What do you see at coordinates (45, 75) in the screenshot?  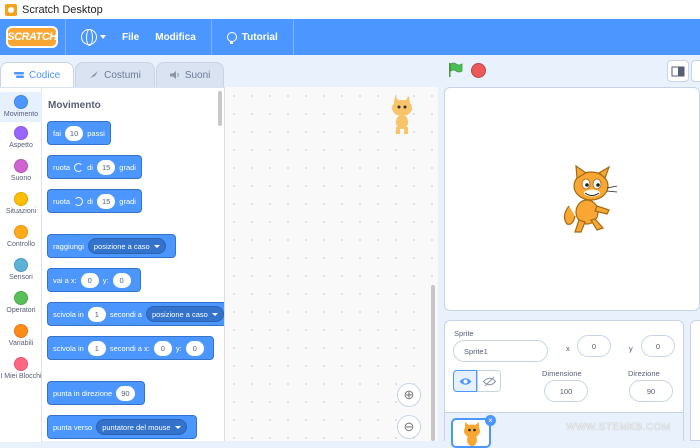 I see `tab-code-label: Codice` at bounding box center [45, 75].